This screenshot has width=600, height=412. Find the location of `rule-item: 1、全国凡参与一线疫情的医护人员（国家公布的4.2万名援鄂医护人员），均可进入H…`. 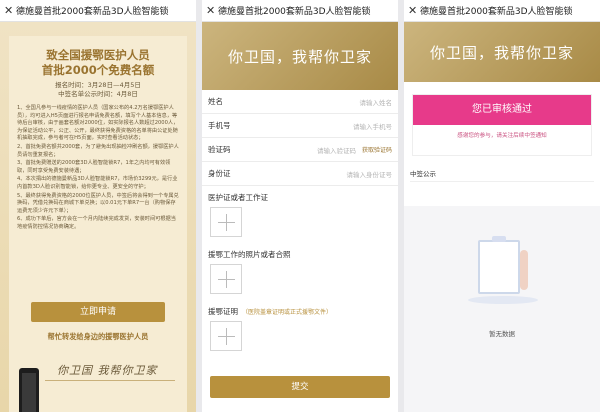

rule-item: 1、全国凡参与一线疫情的医护人员（国家公布的4.2万名援鄂医护人员），均可进入H… is located at coordinates (98, 123).